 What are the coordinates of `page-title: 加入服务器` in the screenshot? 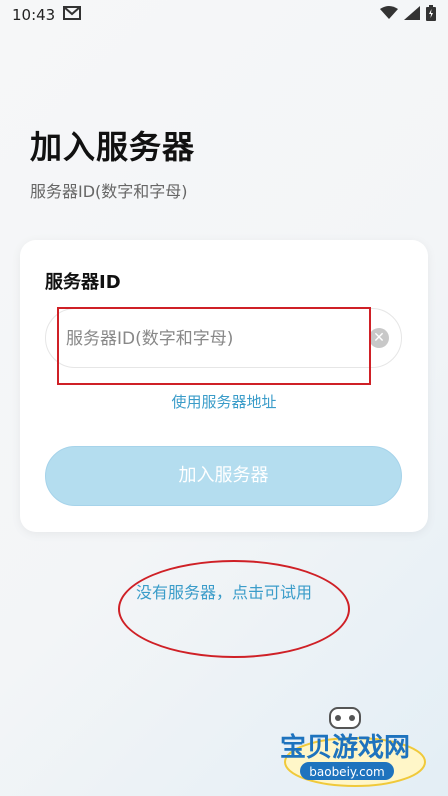 It's located at (113, 147).